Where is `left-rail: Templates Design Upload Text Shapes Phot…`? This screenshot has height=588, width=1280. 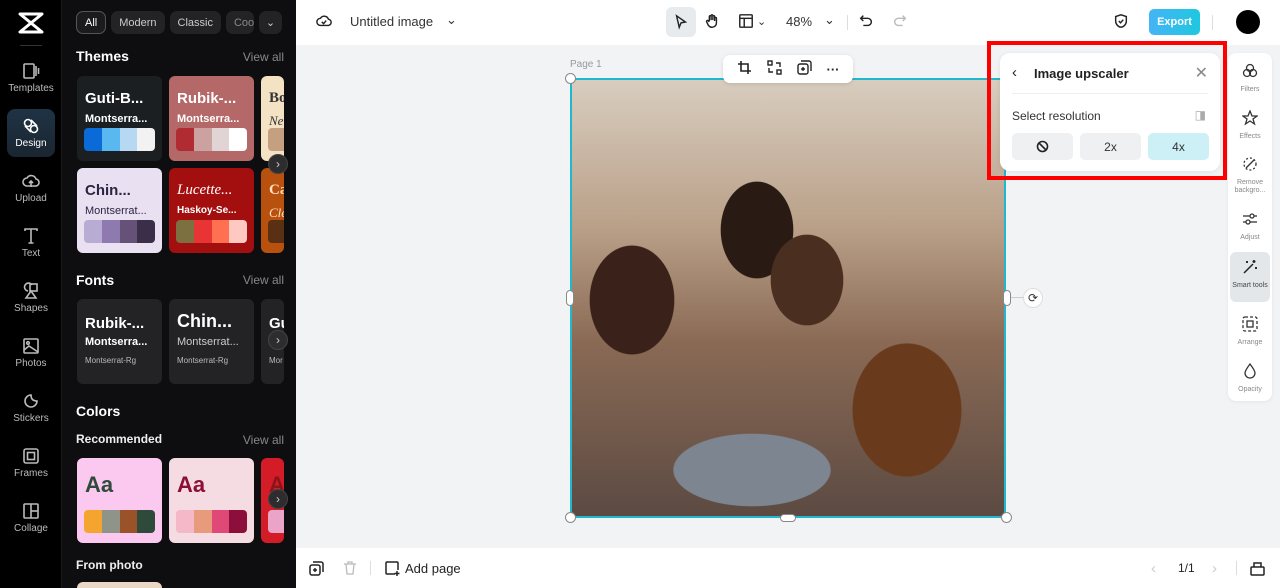
left-rail: Templates Design Upload Text Shapes Phot… is located at coordinates (31, 294).